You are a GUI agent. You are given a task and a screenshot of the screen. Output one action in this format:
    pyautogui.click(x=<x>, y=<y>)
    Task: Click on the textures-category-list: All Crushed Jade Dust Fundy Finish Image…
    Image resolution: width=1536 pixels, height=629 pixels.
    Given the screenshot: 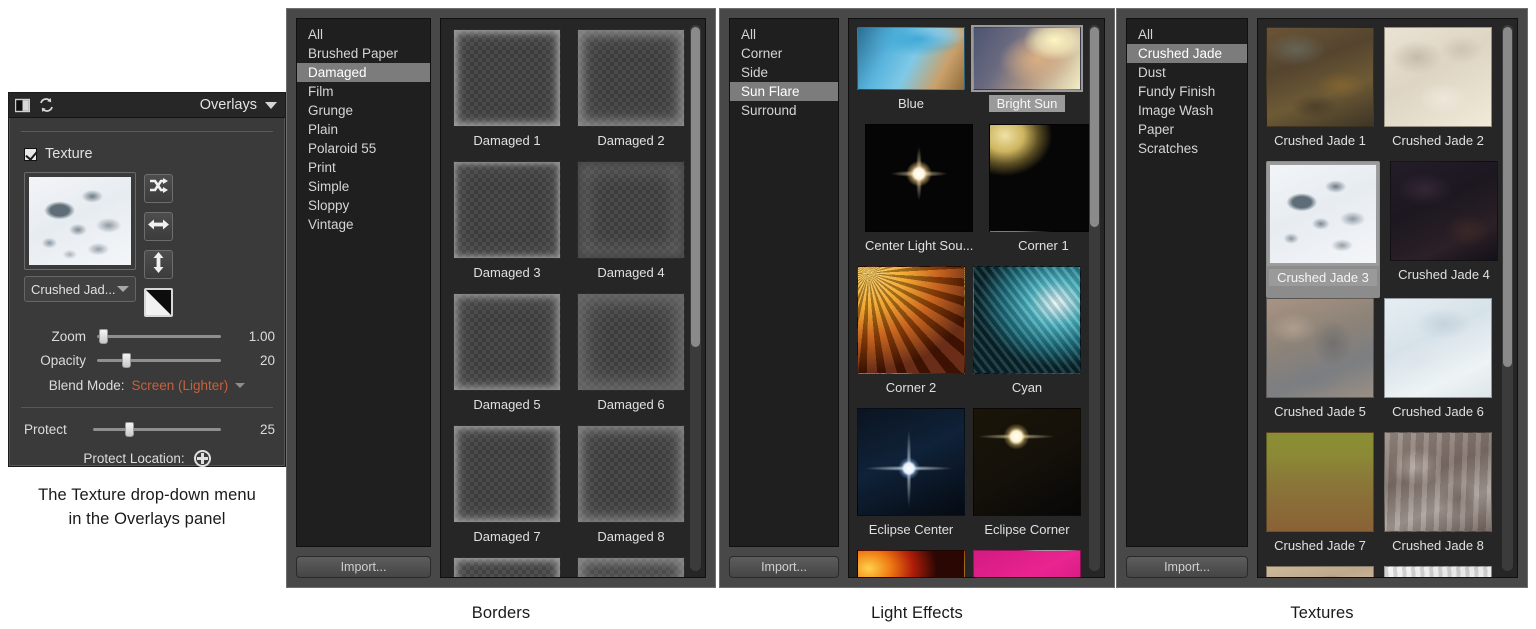 What is the action you would take?
    pyautogui.click(x=1187, y=282)
    